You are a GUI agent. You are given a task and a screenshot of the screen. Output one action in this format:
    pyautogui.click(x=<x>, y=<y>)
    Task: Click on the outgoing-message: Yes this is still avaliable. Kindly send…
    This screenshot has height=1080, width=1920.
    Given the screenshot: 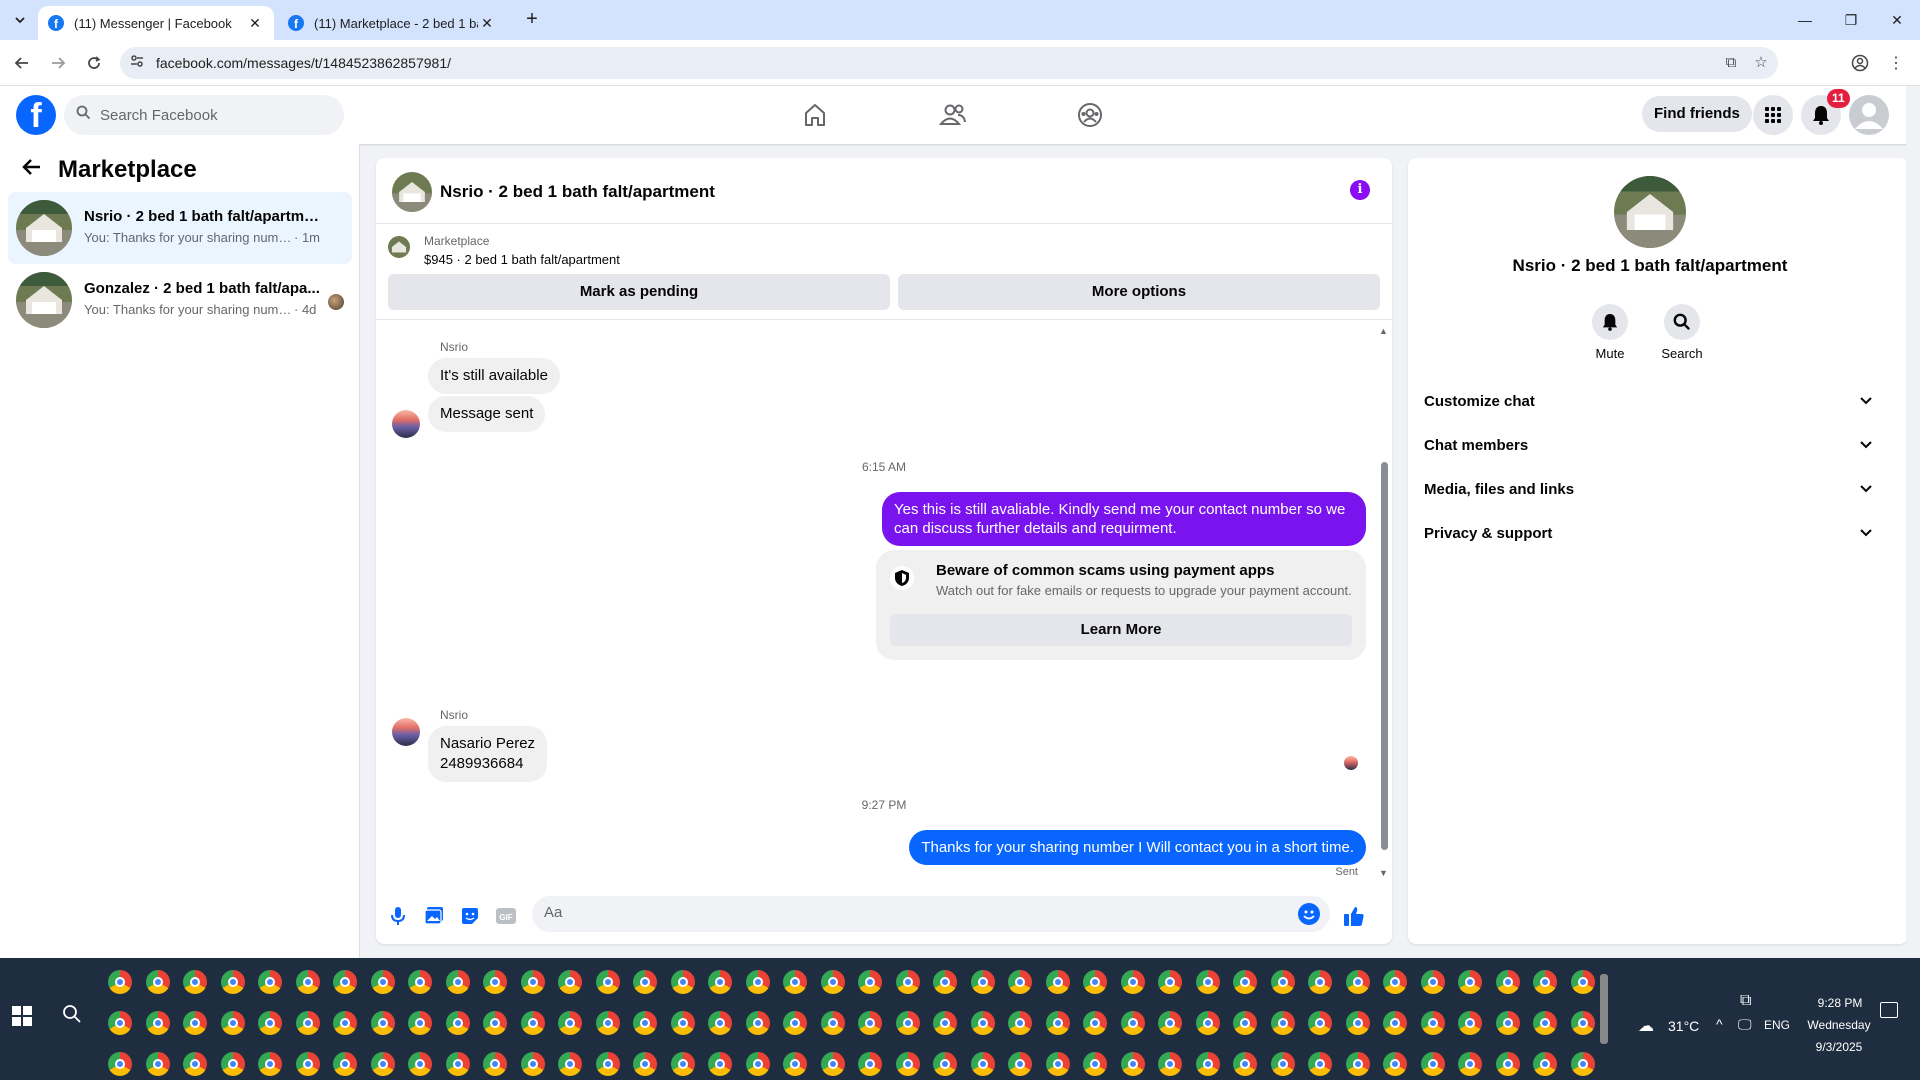 What is the action you would take?
    pyautogui.click(x=1124, y=519)
    